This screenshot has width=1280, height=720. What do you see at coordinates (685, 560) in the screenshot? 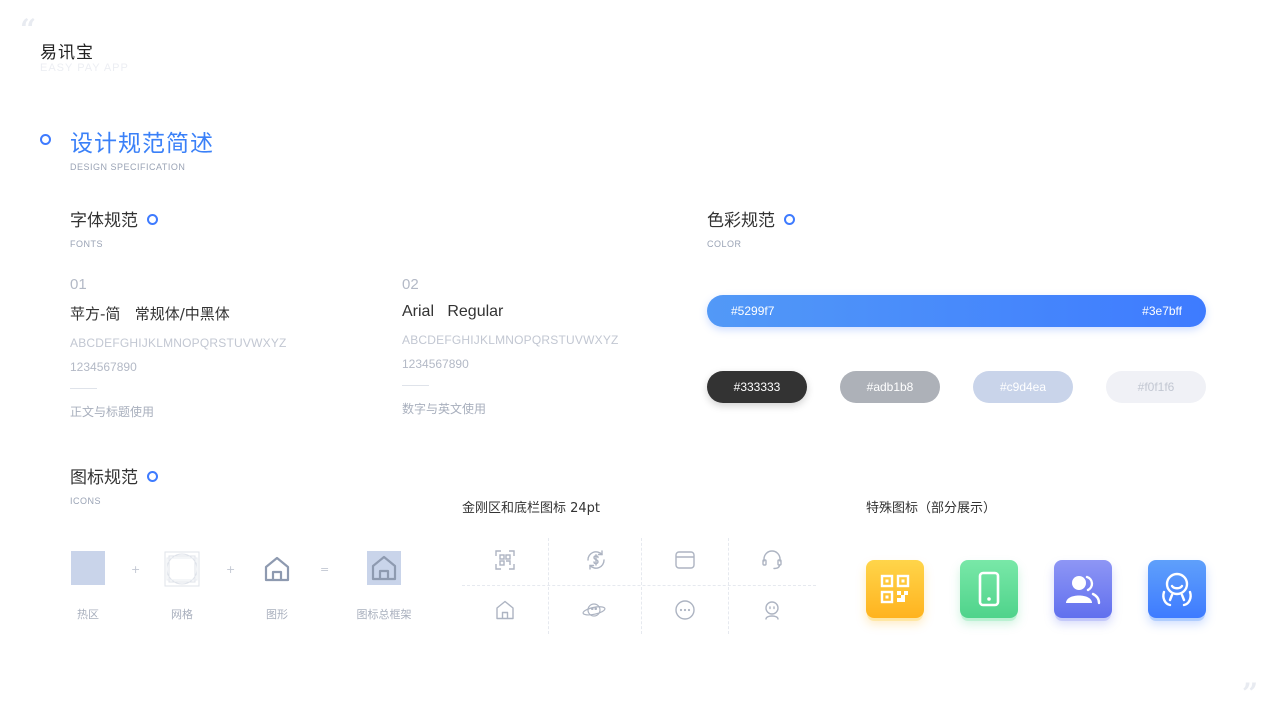
I see `wallet-icon` at bounding box center [685, 560].